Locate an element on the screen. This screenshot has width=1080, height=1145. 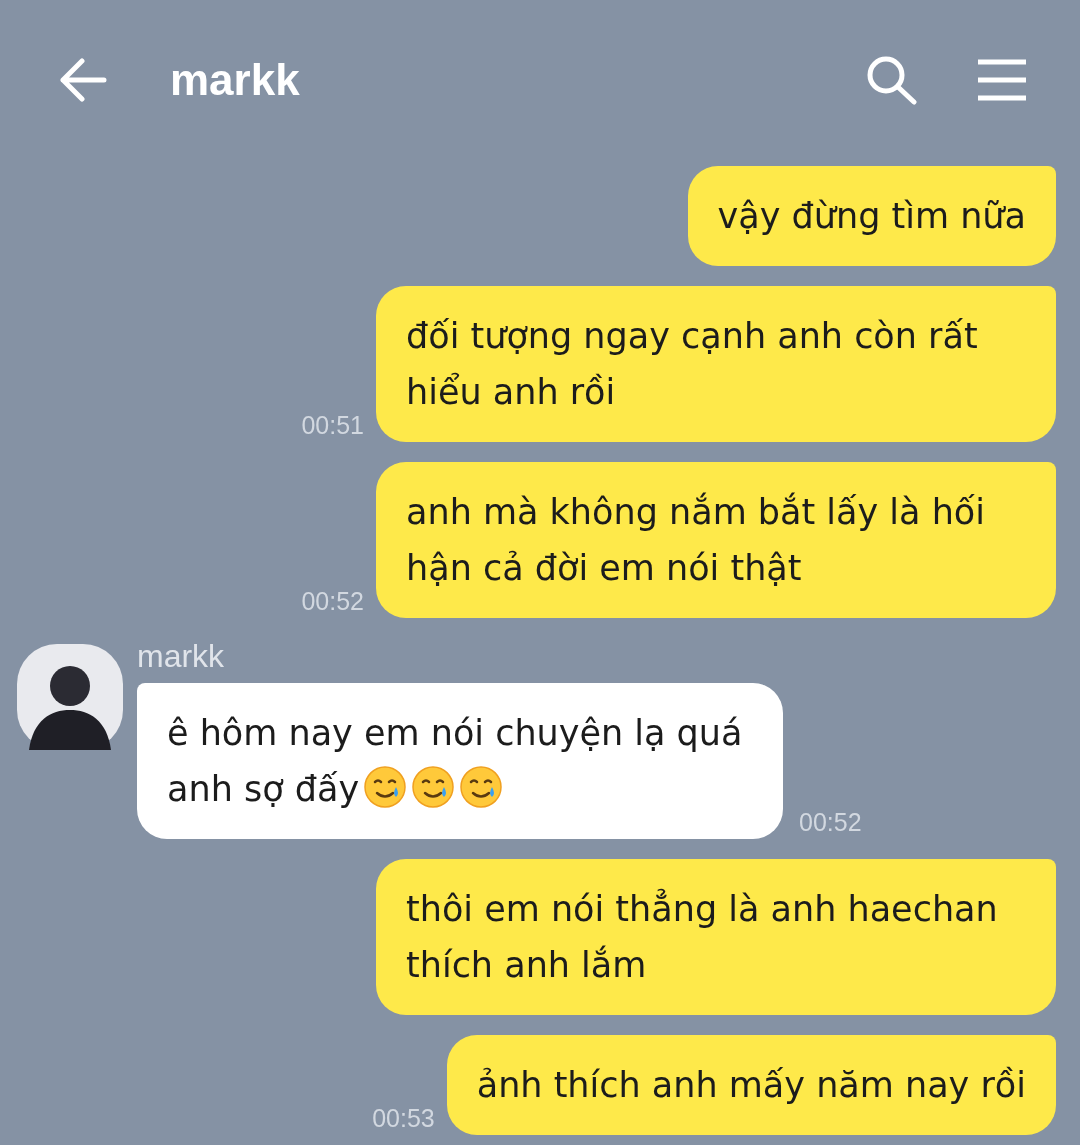
sent-message-bubble: đối tượng ngay cạnh anh còn rất hiểu anh rồi is located at coordinates (716, 364).